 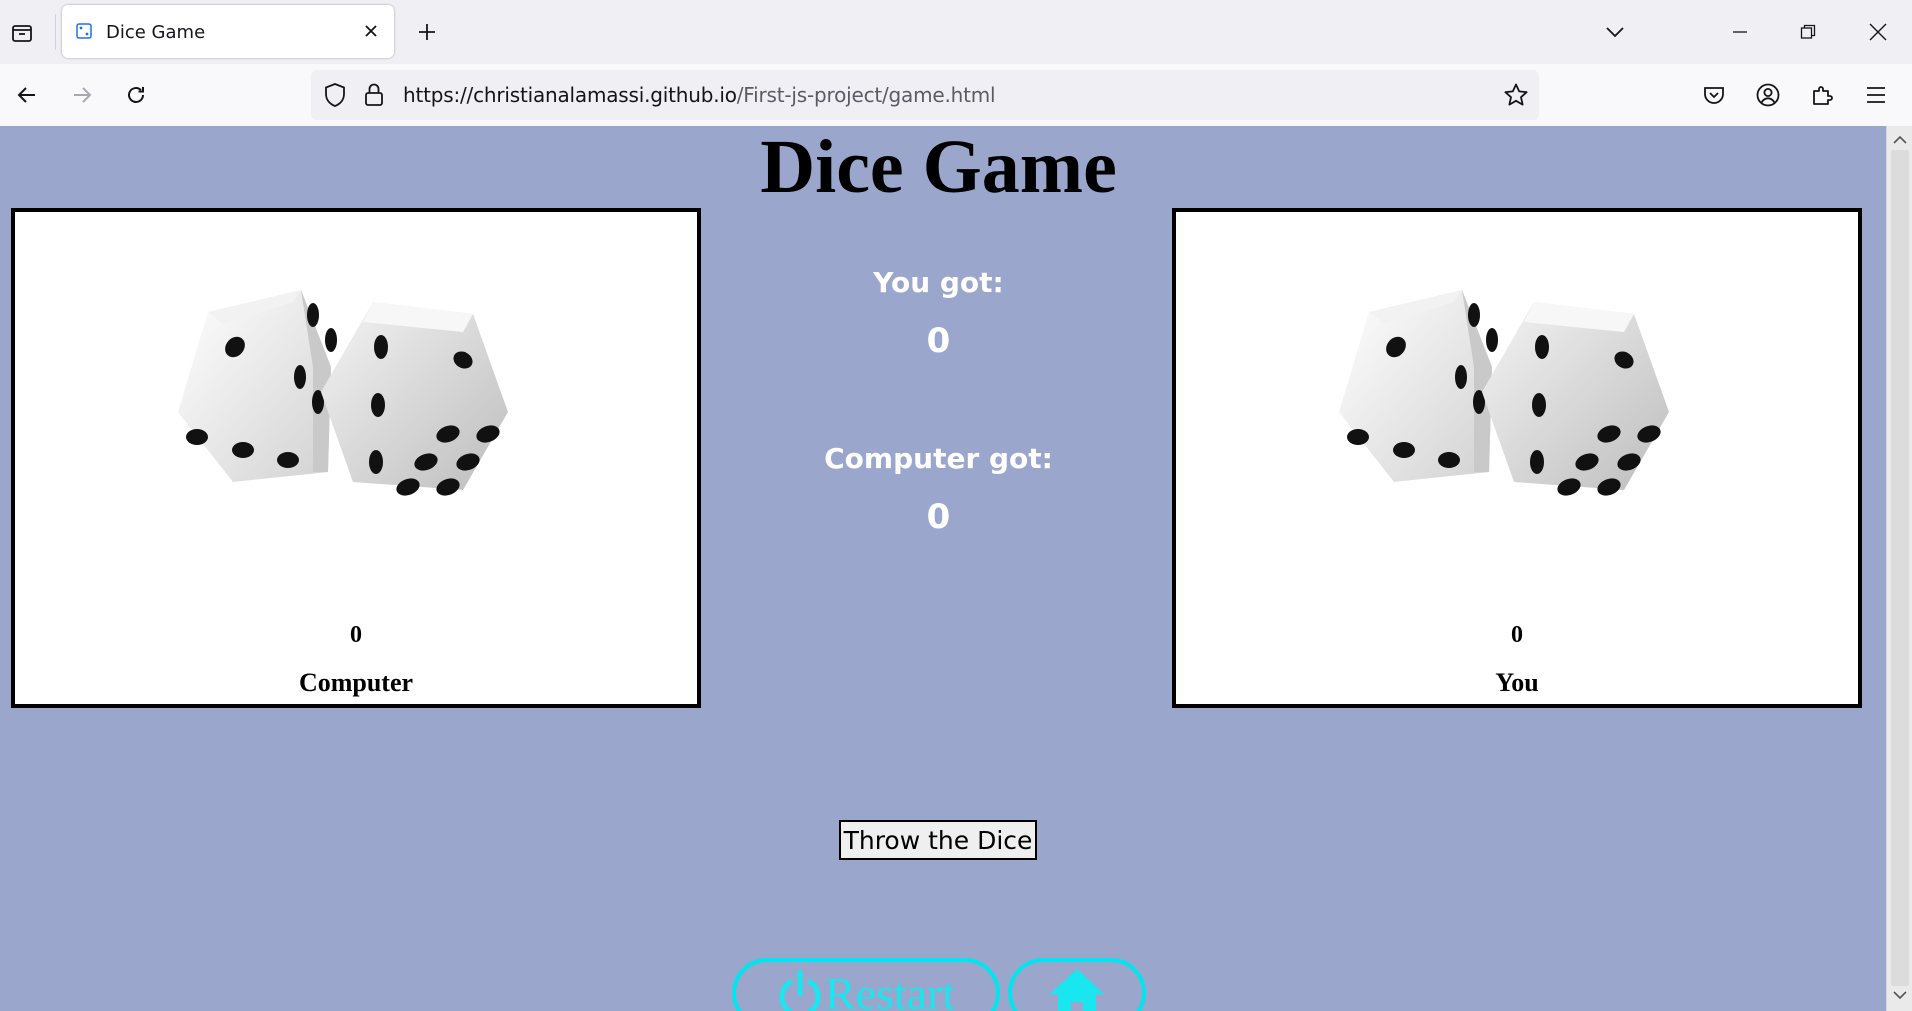 What do you see at coordinates (1516, 97) in the screenshot?
I see `bookmark-star-icon` at bounding box center [1516, 97].